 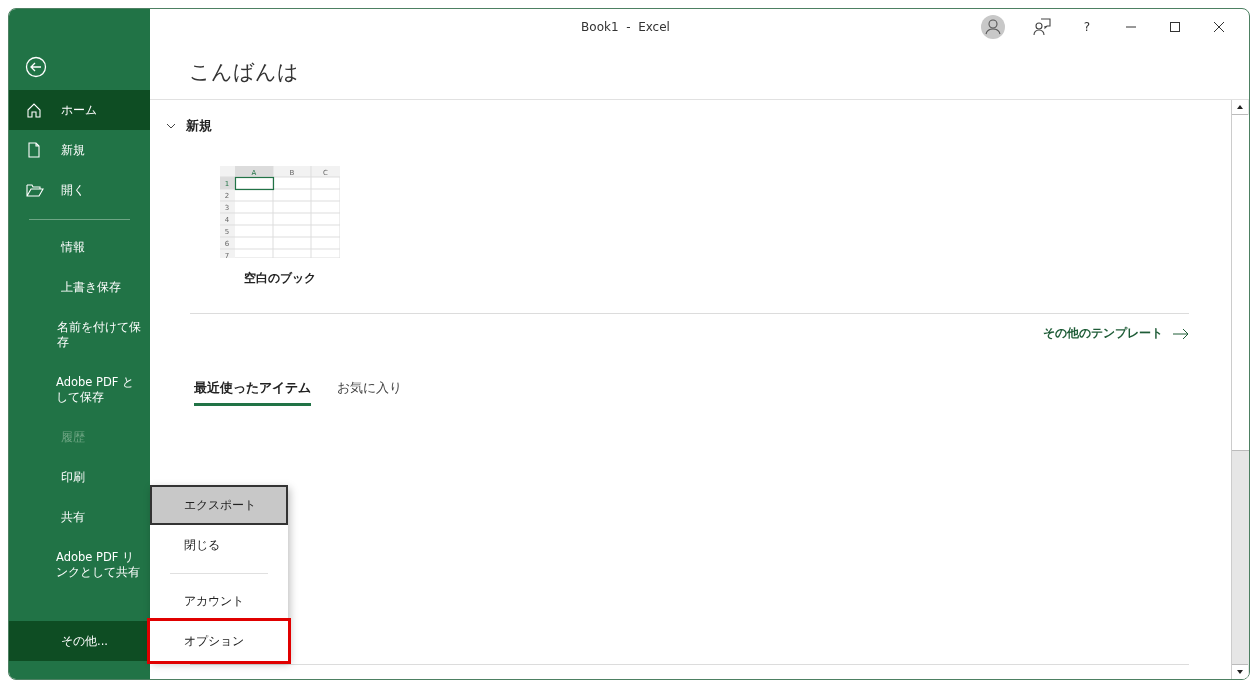 I want to click on template-label: 空白のブック, so click(x=280, y=278).